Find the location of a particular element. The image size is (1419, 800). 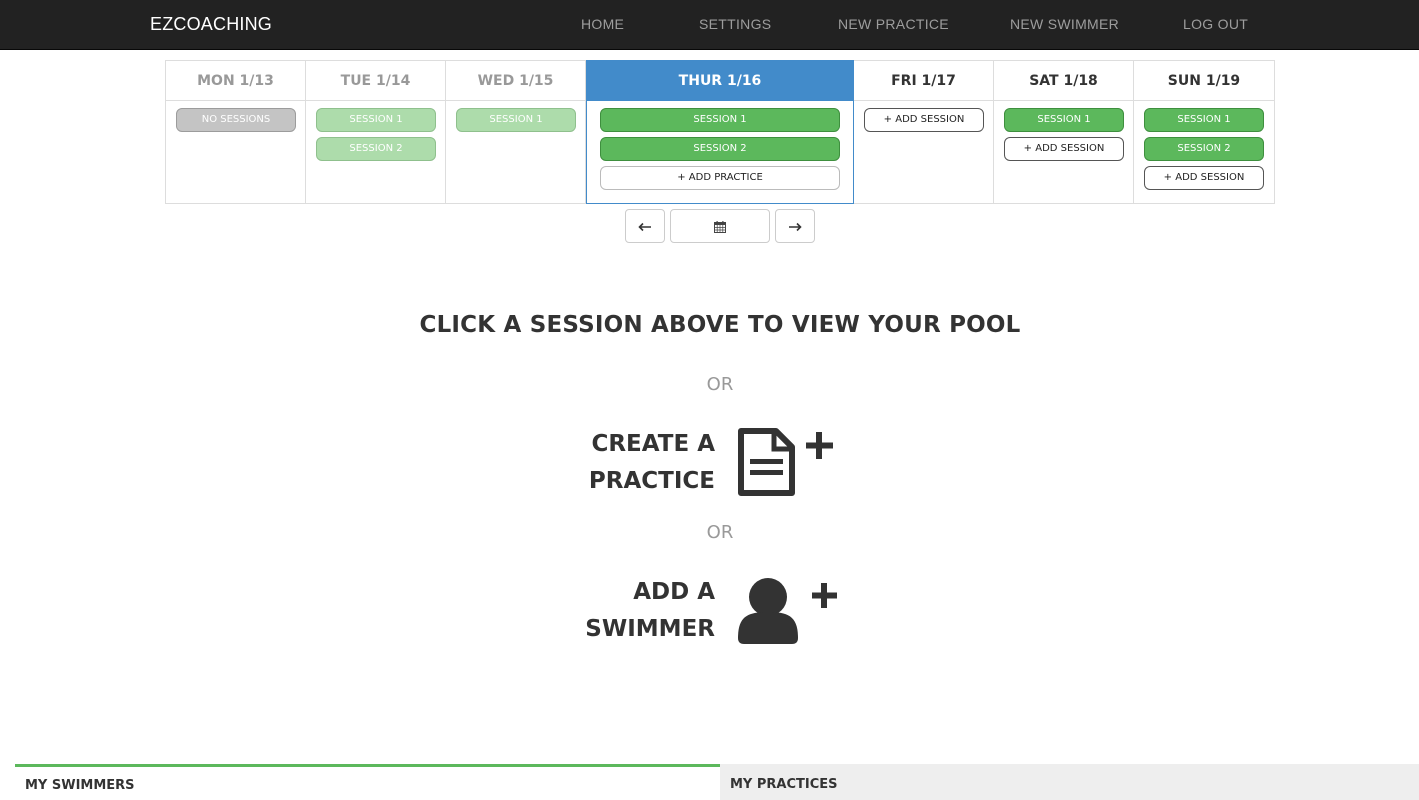

calendar-picker-button is located at coordinates (720, 226).